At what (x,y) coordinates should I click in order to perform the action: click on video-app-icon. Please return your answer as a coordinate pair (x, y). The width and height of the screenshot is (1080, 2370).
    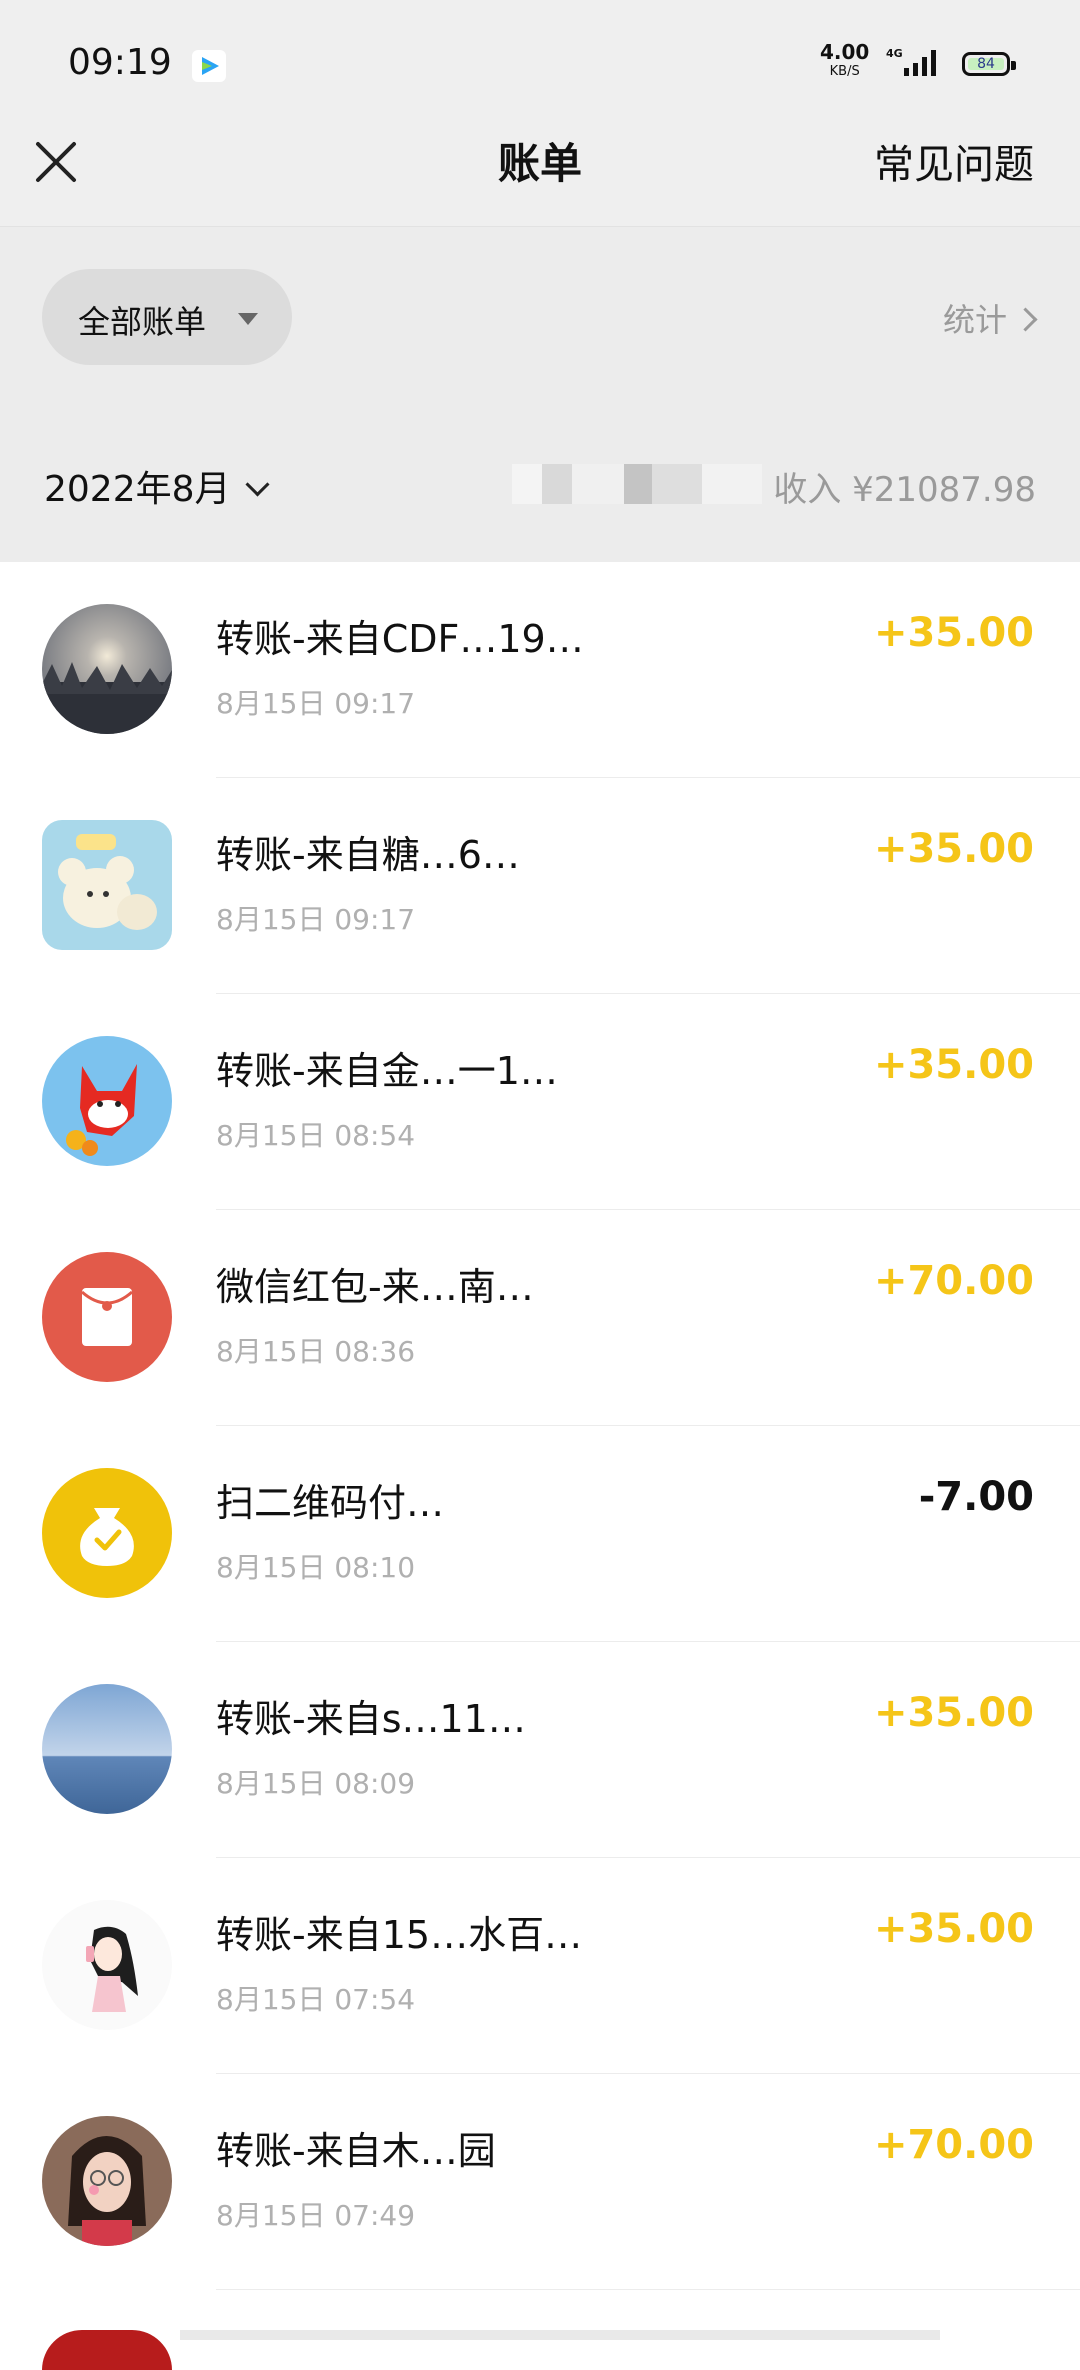
    Looking at the image, I should click on (209, 66).